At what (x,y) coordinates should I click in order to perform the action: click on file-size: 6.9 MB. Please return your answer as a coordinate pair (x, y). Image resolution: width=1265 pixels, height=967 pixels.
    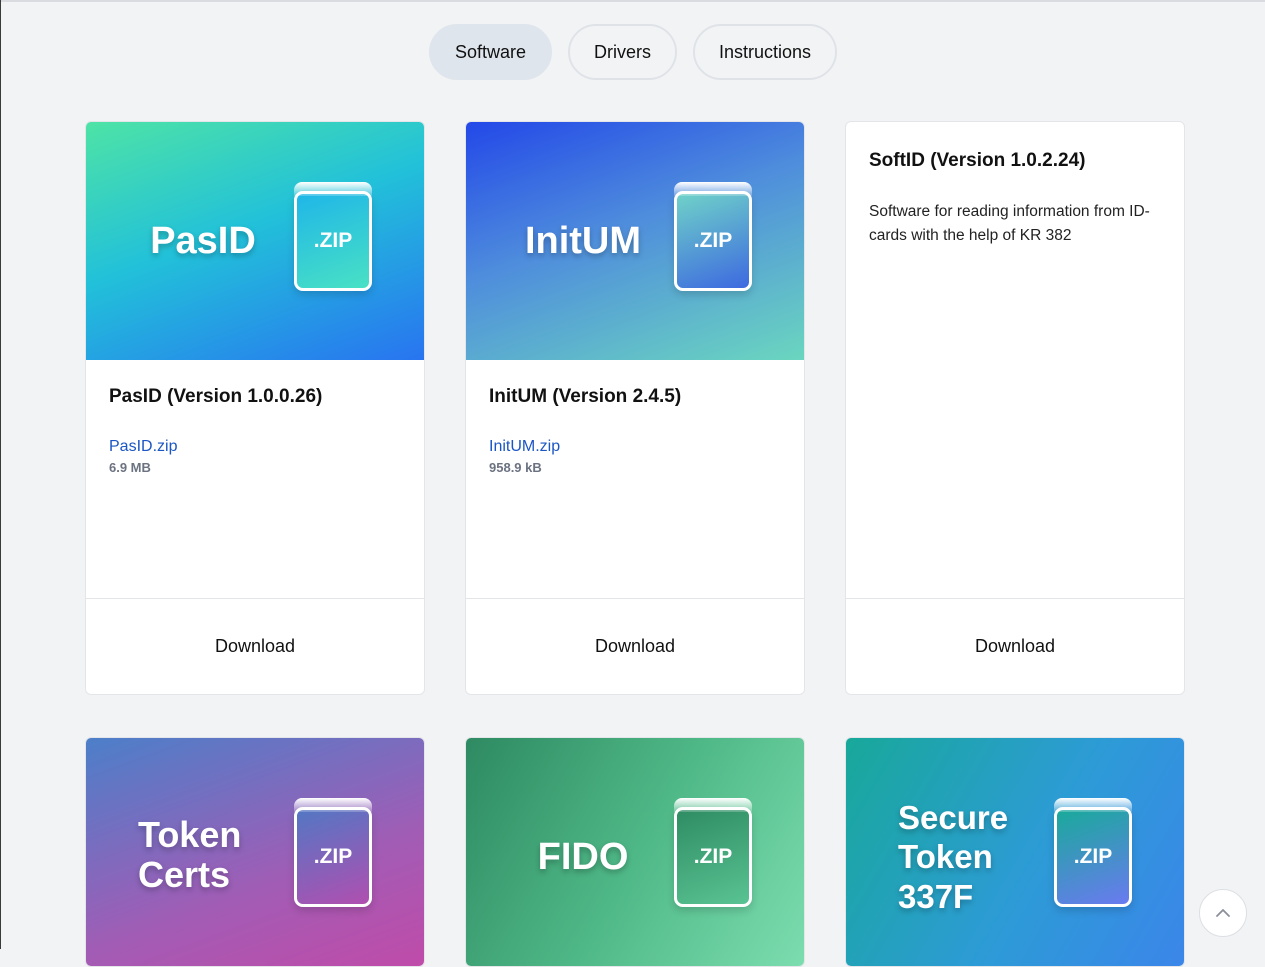
    Looking at the image, I should click on (130, 467).